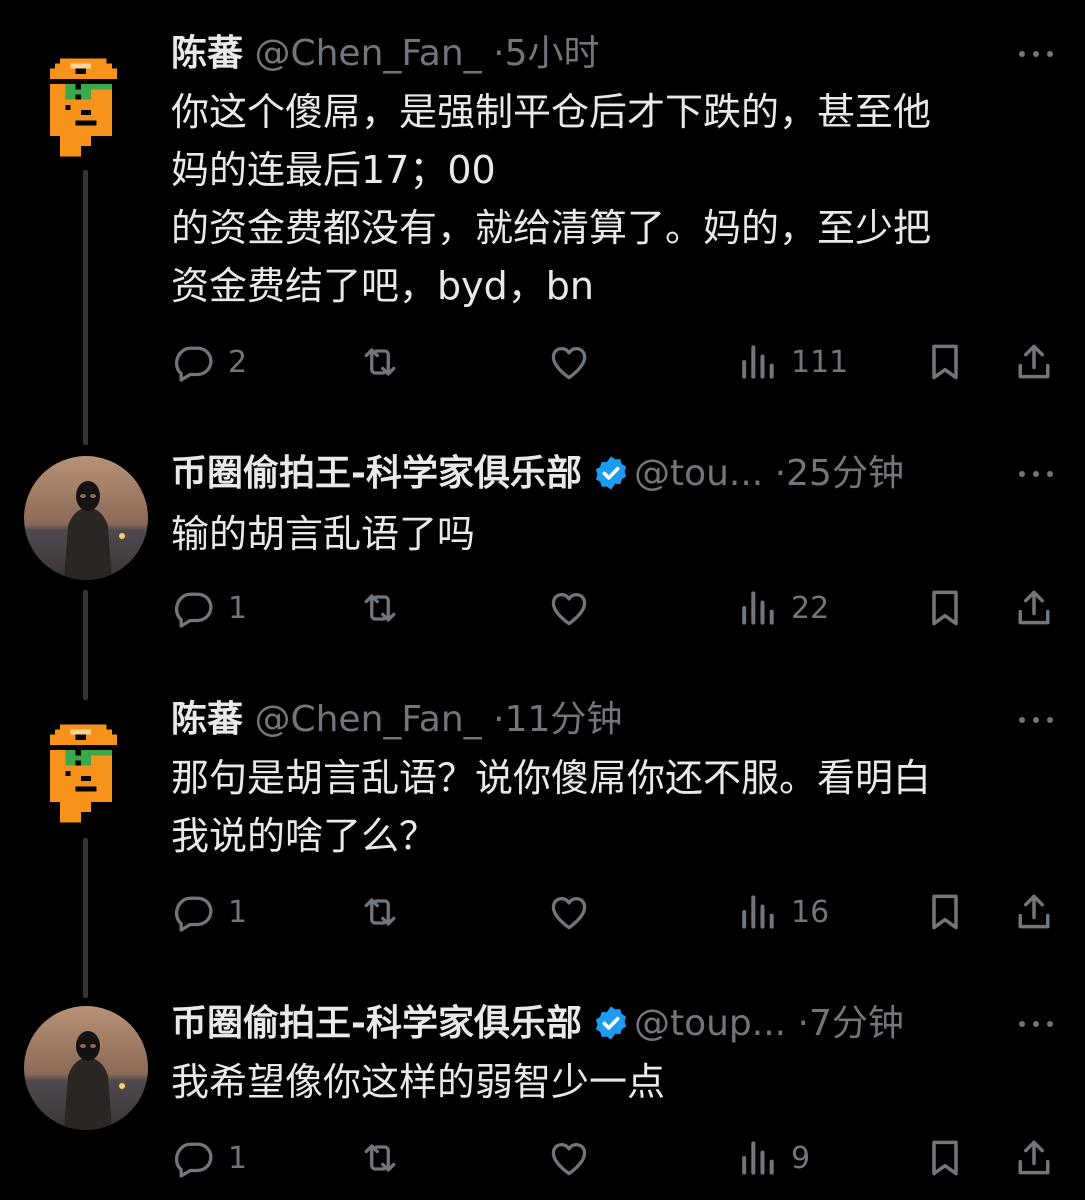 The image size is (1085, 1200). Describe the element at coordinates (782, 912) in the screenshot. I see `views-button: 16` at that location.